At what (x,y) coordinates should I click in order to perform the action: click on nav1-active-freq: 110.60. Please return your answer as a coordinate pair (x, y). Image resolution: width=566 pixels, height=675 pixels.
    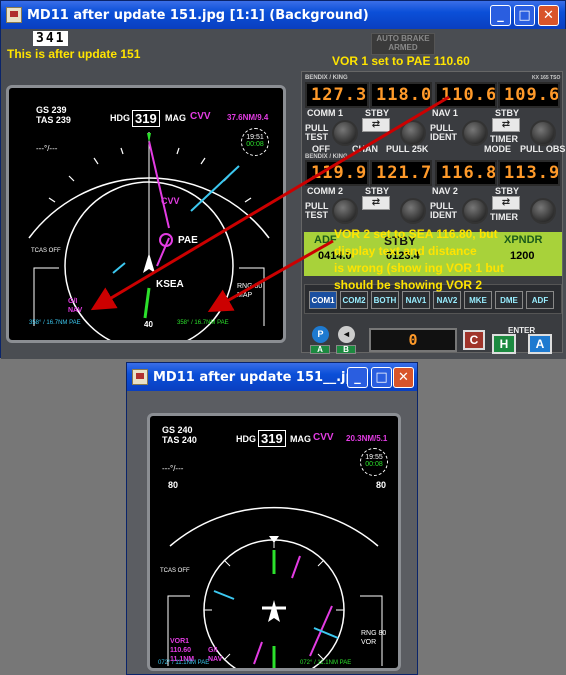
    Looking at the image, I should click on (466, 95).